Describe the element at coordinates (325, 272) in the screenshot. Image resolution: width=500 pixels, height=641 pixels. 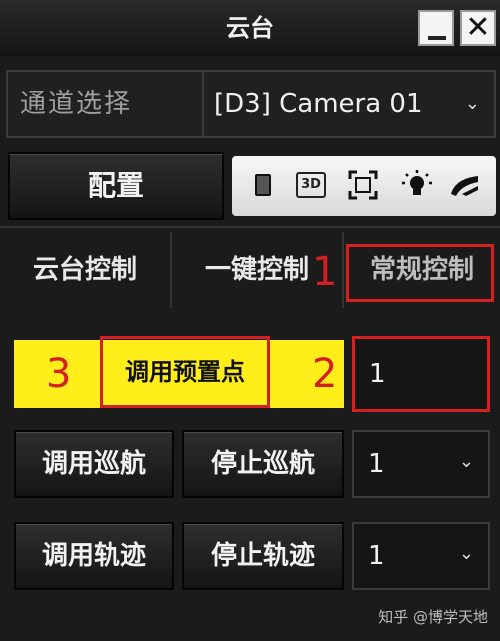
I see `annotation-number: 1` at that location.